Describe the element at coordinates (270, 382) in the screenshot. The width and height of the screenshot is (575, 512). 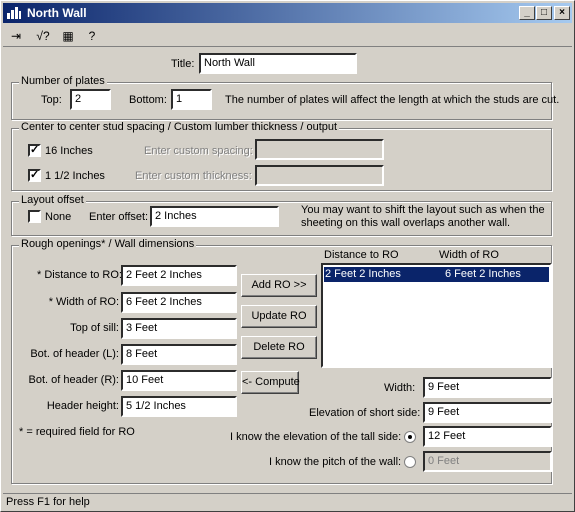
I see `compute-button: <- Compute` at that location.